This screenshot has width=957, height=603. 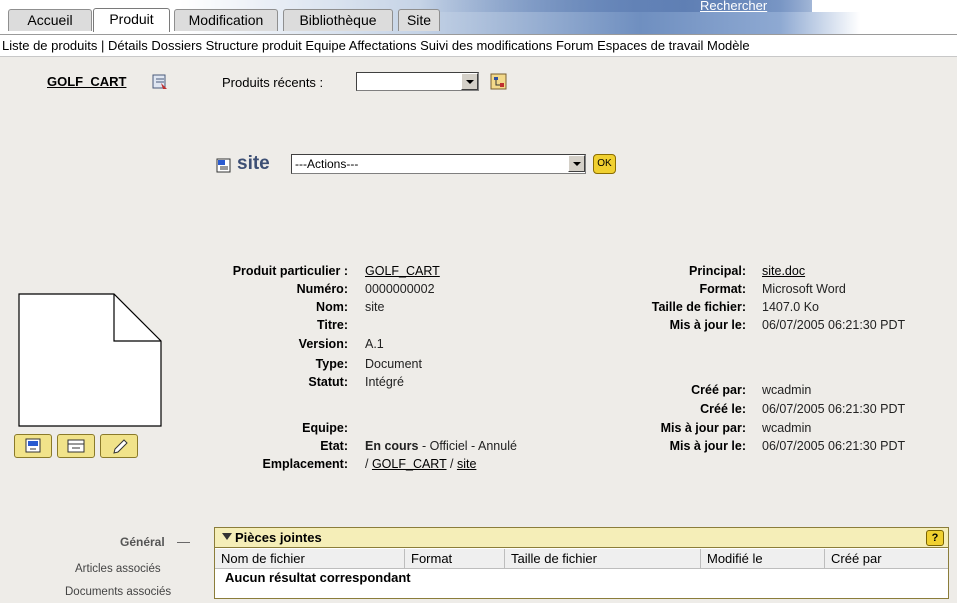 I want to click on label-numero: Numéro:, so click(x=322, y=289).